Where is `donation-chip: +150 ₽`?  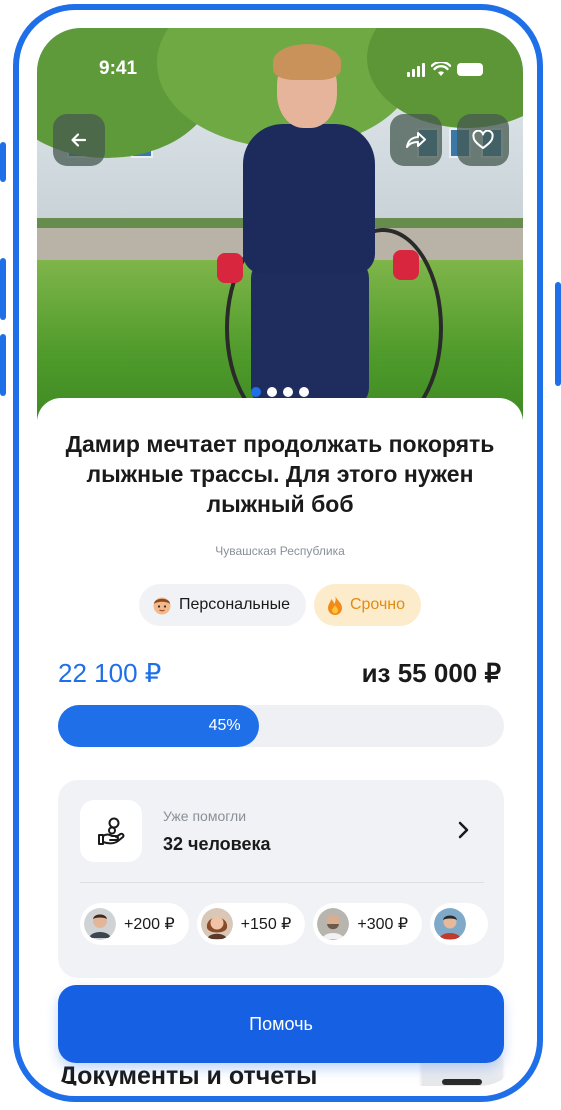
donation-chip: +150 ₽ is located at coordinates (251, 924).